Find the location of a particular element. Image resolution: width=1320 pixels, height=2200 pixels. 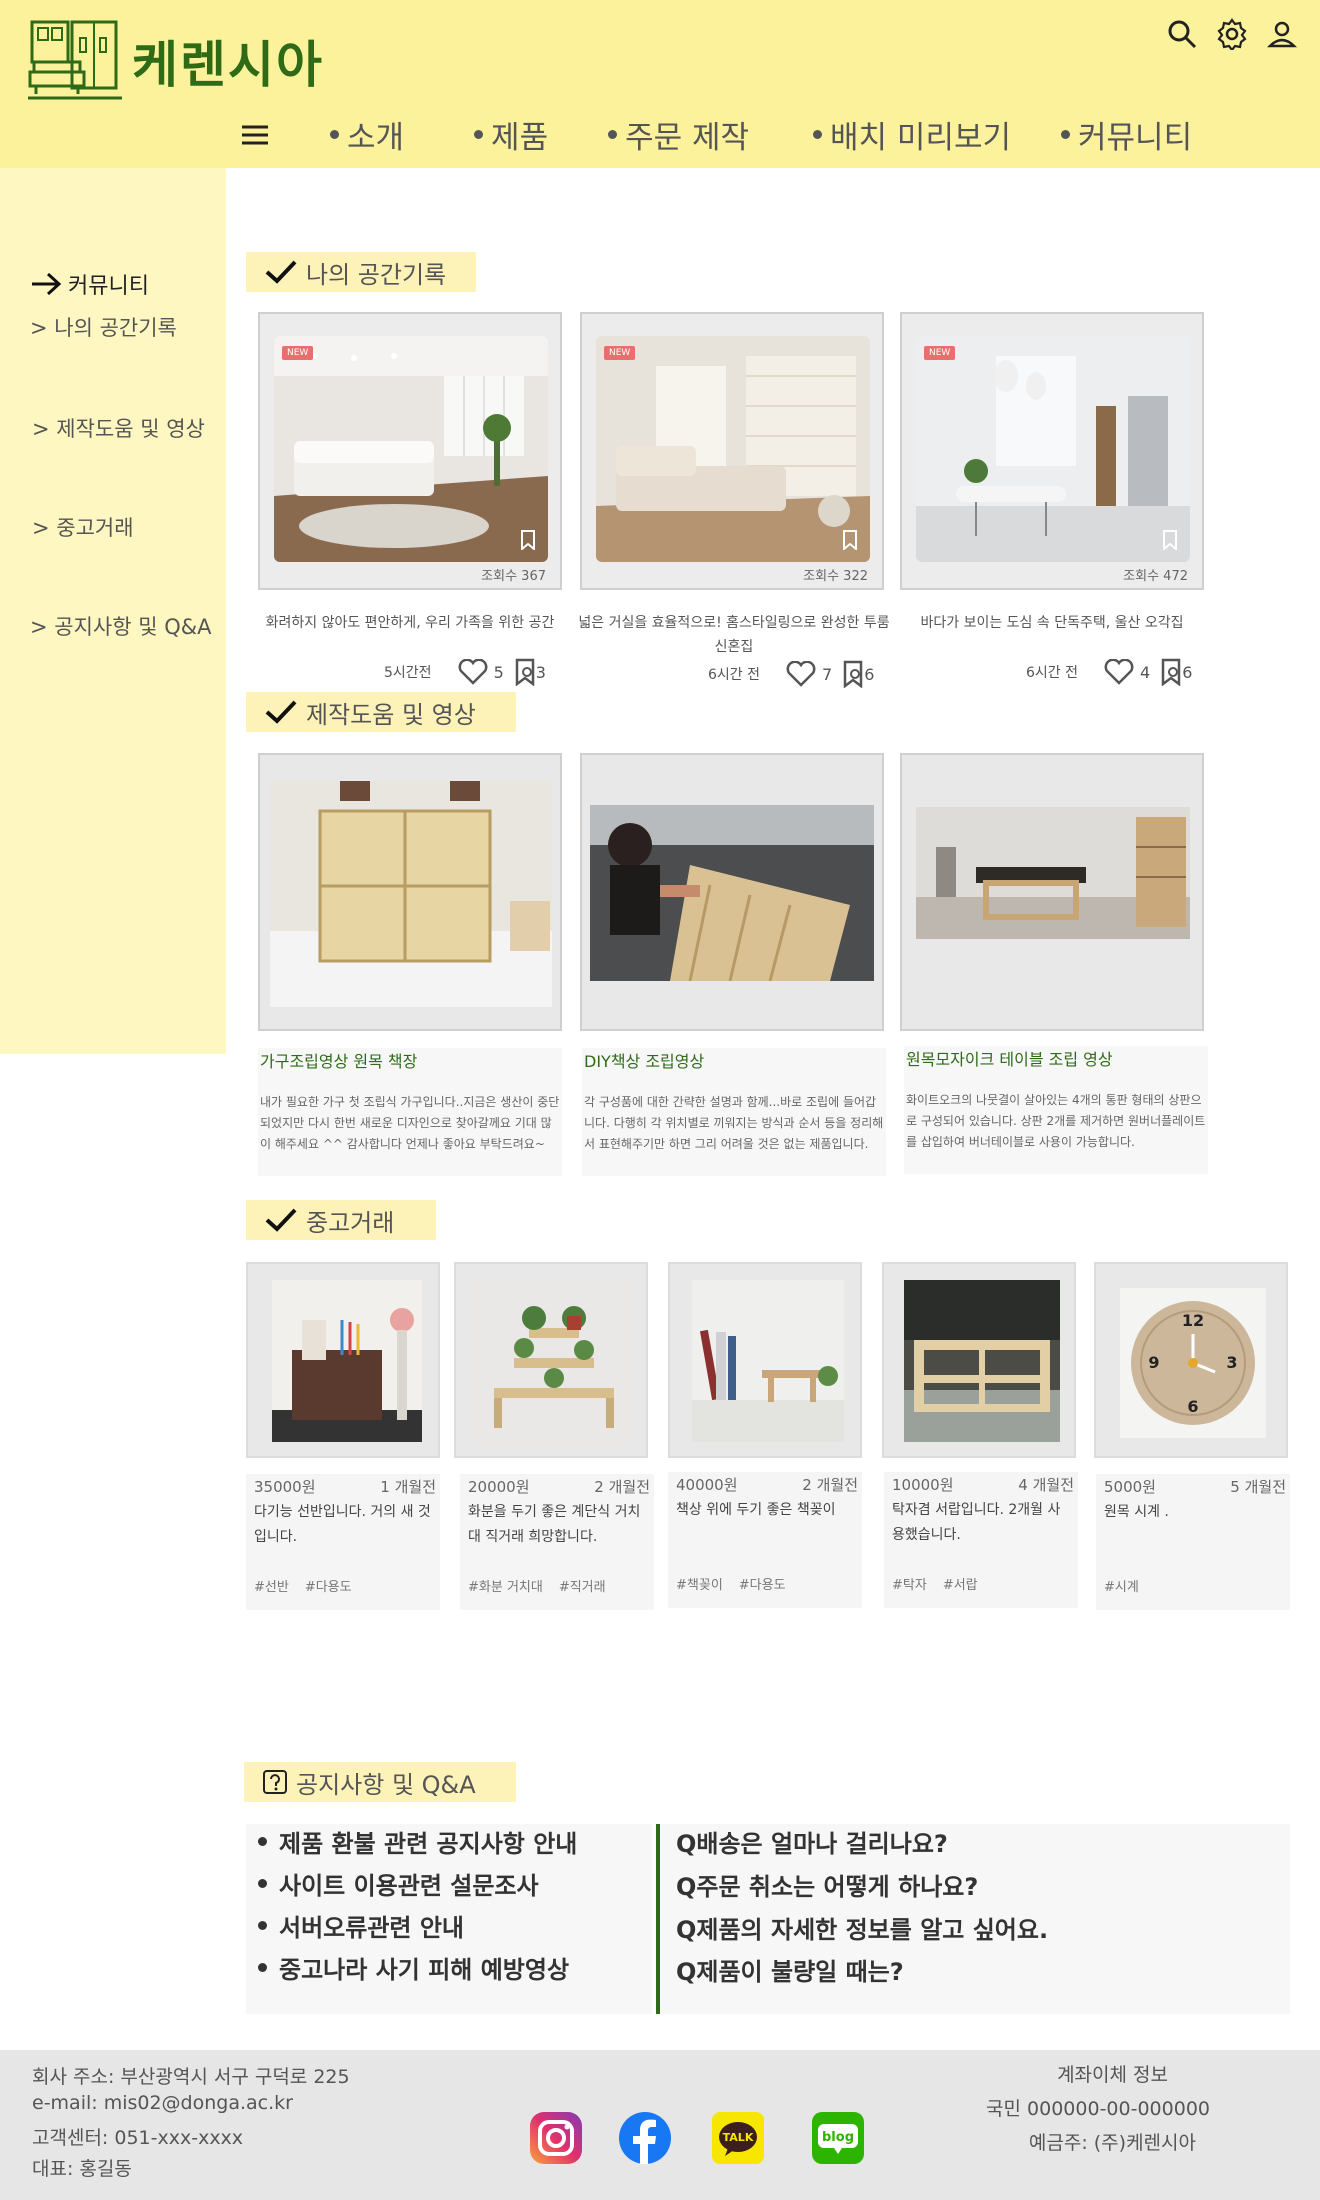

facebook-icon is located at coordinates (645, 2138).